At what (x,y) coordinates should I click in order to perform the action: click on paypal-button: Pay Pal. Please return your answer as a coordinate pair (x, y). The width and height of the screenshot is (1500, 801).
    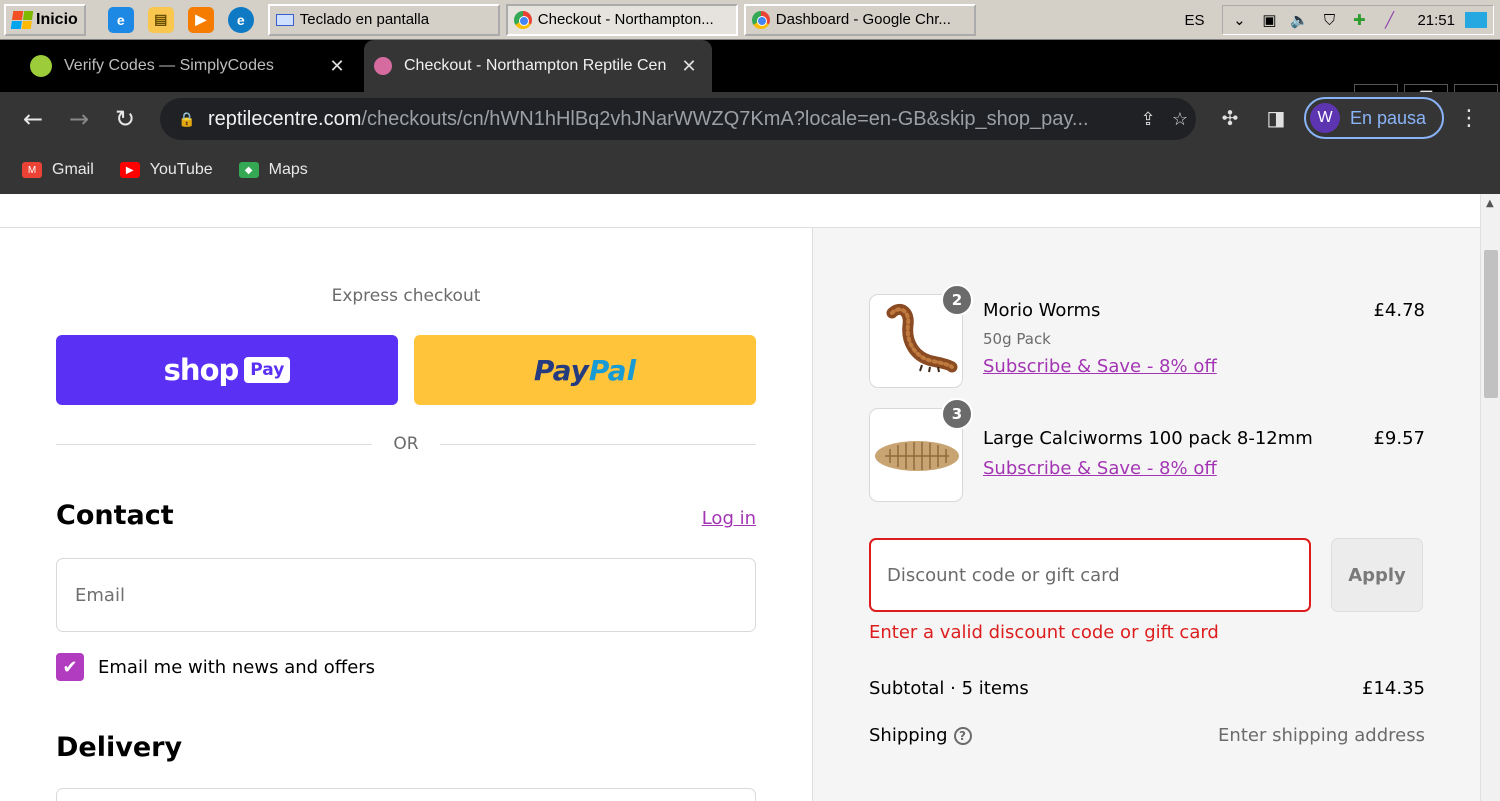
    Looking at the image, I should click on (585, 370).